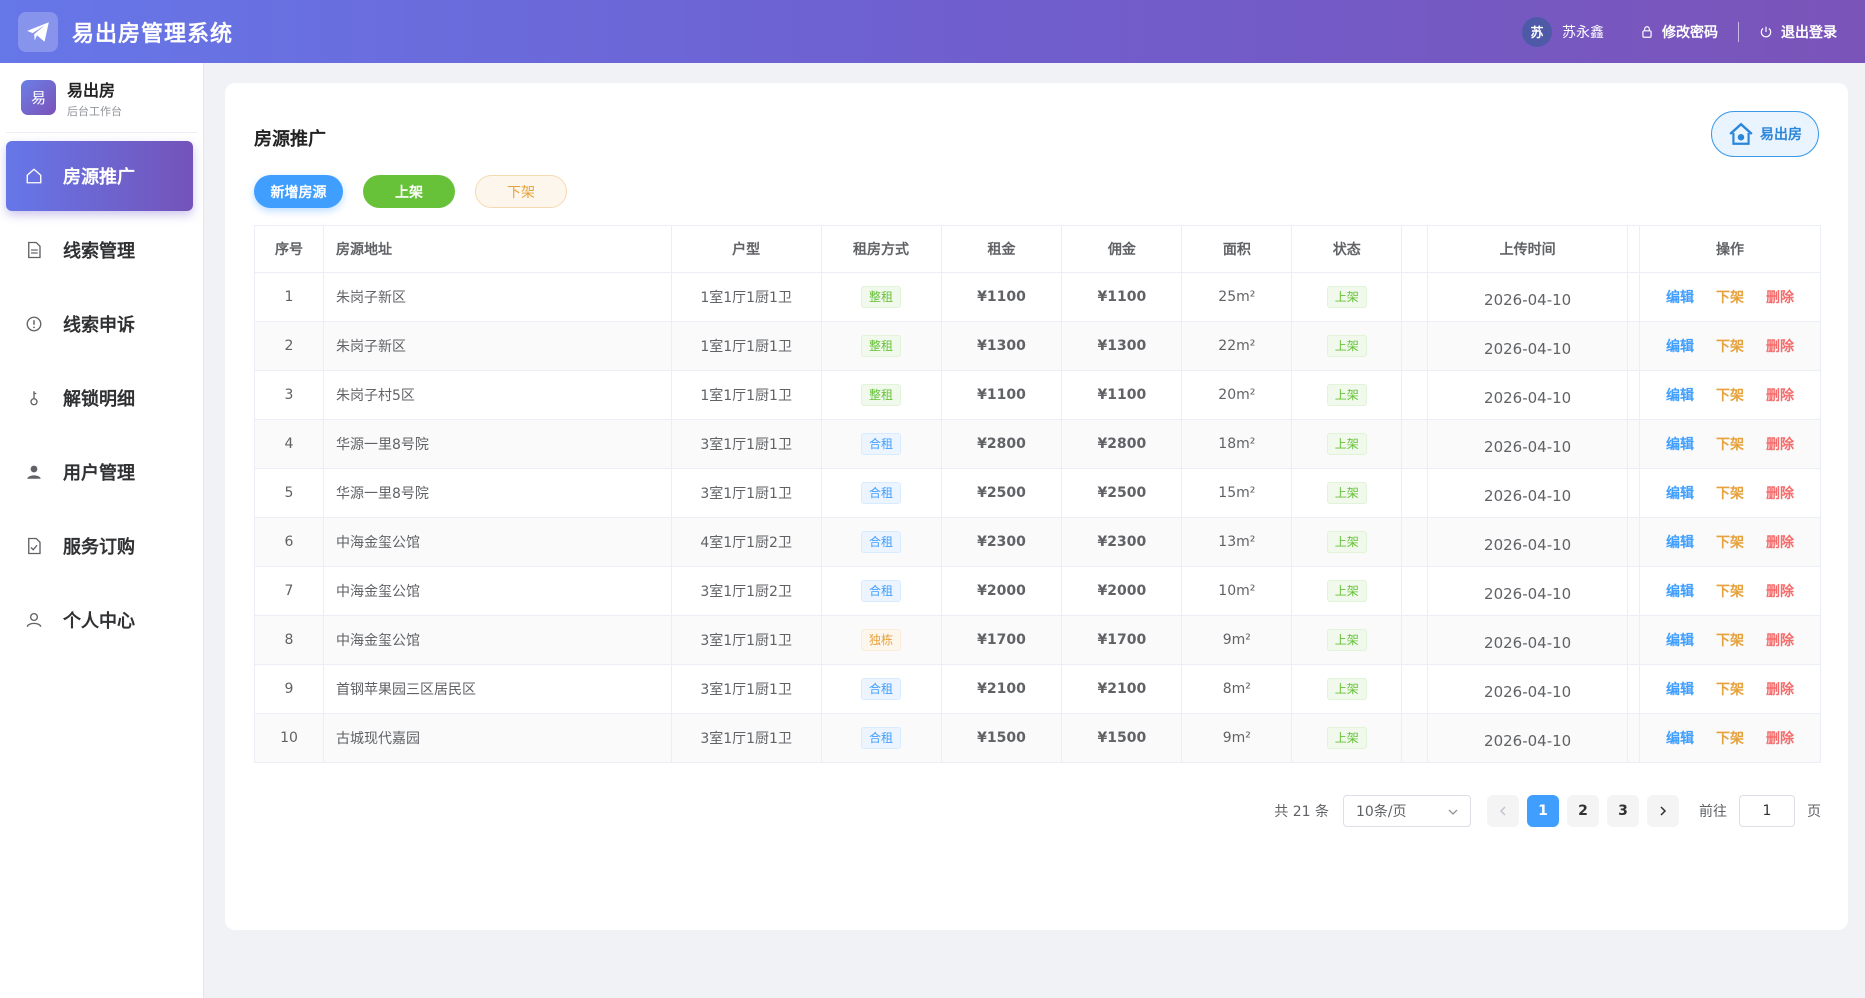  Describe the element at coordinates (99, 472) in the screenshot. I see `sidebar-item-user-management: 用户管理` at that location.